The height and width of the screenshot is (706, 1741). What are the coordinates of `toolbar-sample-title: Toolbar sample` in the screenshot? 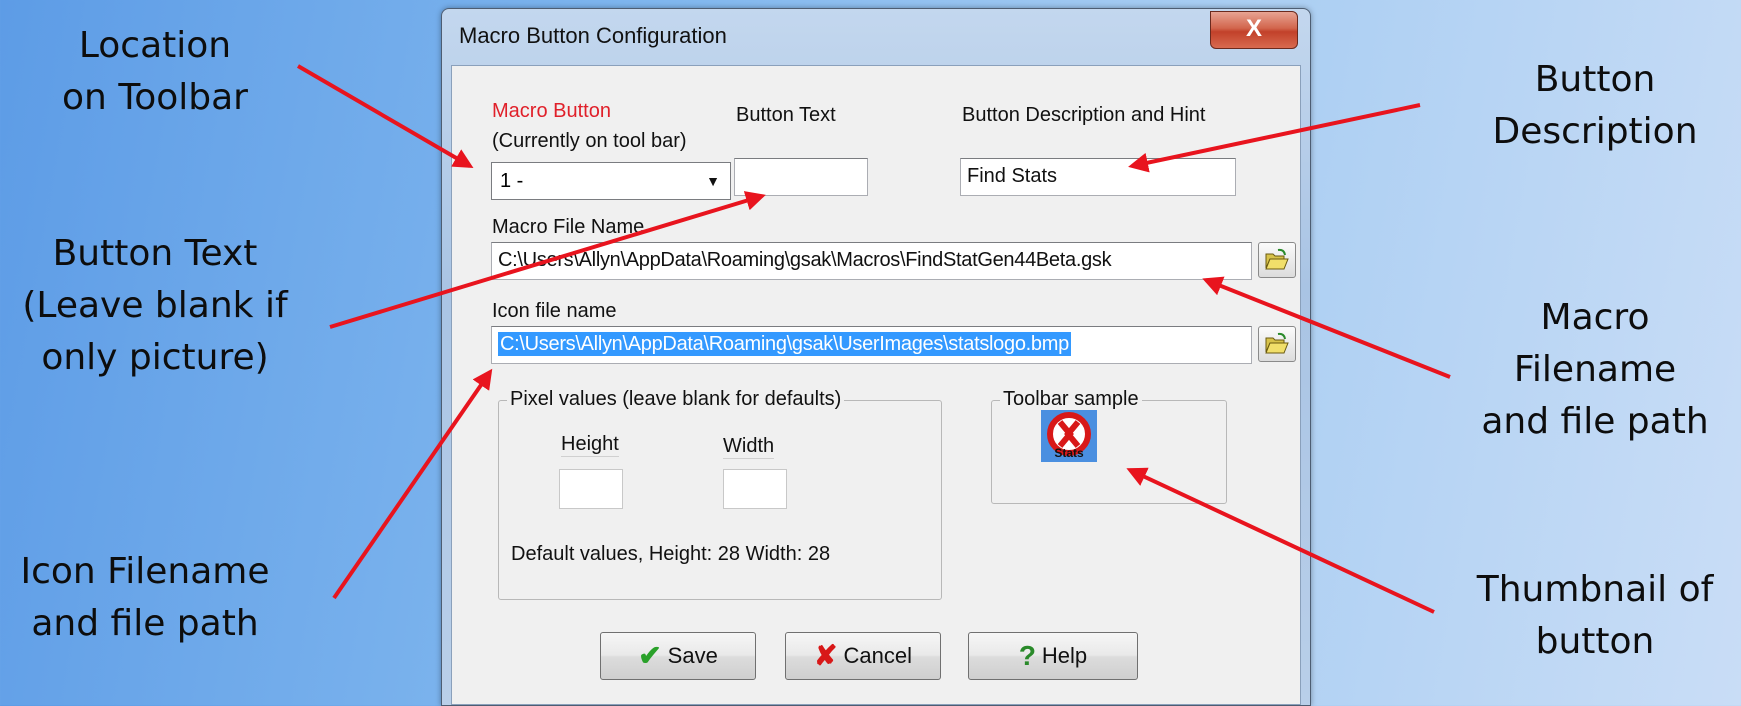 It's located at (1071, 399).